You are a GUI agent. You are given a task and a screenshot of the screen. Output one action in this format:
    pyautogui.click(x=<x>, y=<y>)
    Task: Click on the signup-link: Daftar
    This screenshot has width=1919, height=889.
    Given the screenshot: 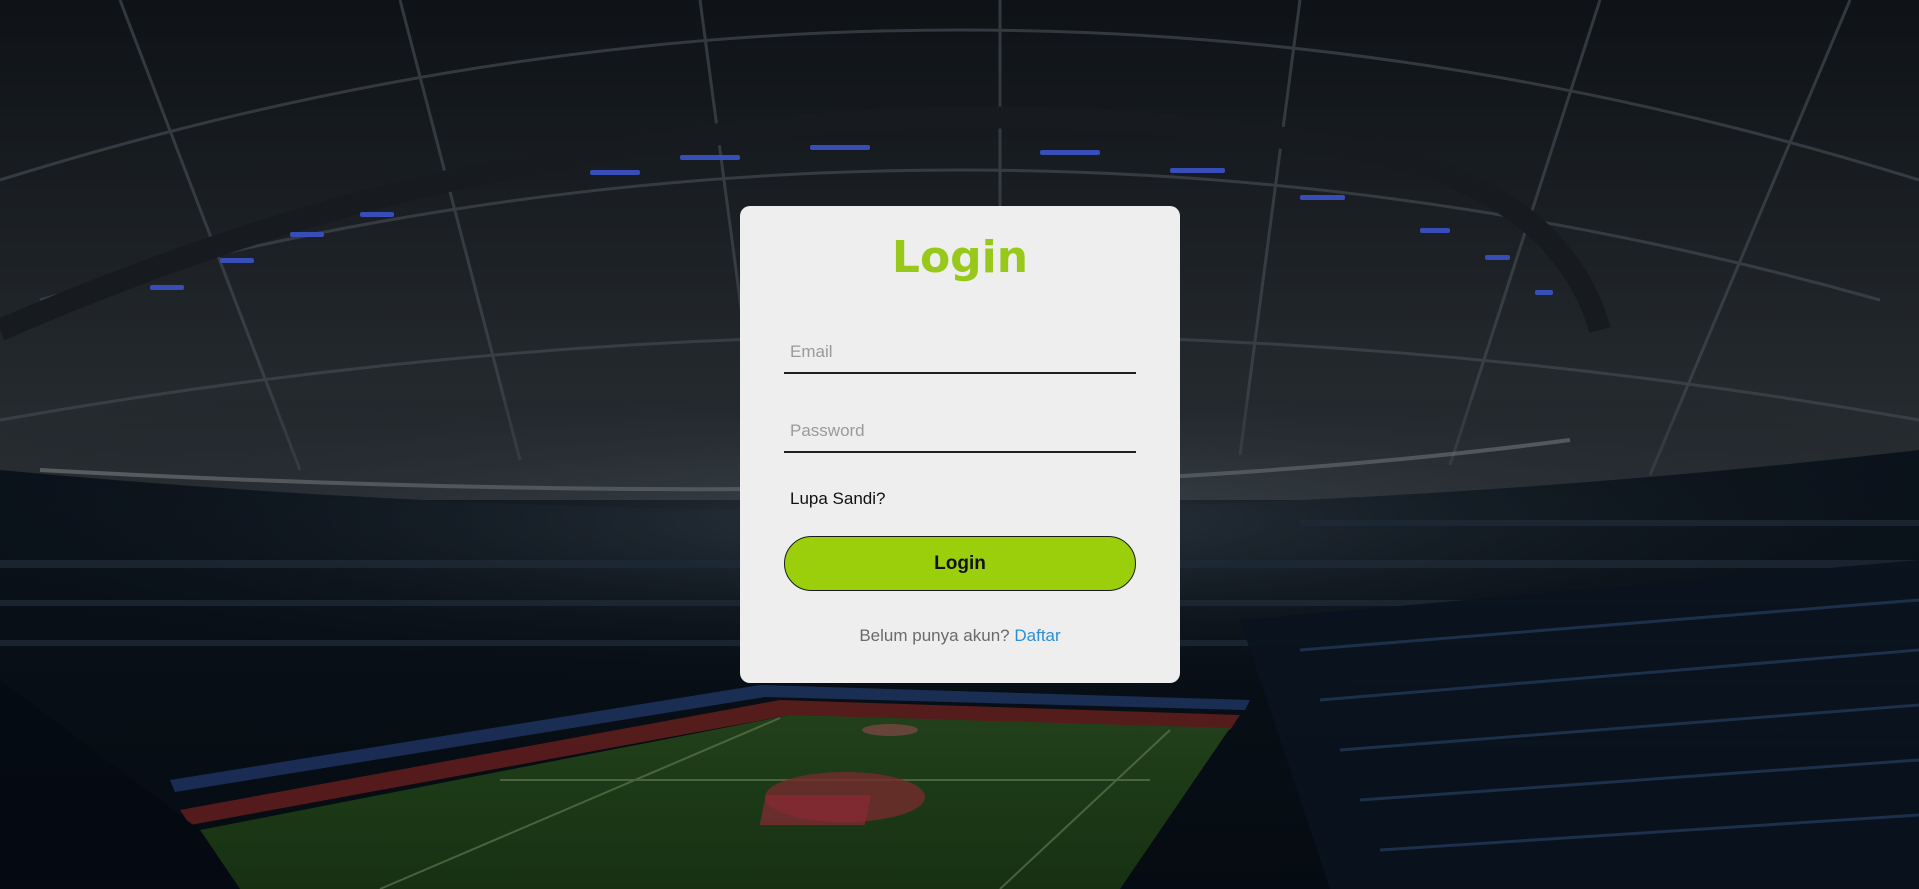 What is the action you would take?
    pyautogui.click(x=1037, y=635)
    